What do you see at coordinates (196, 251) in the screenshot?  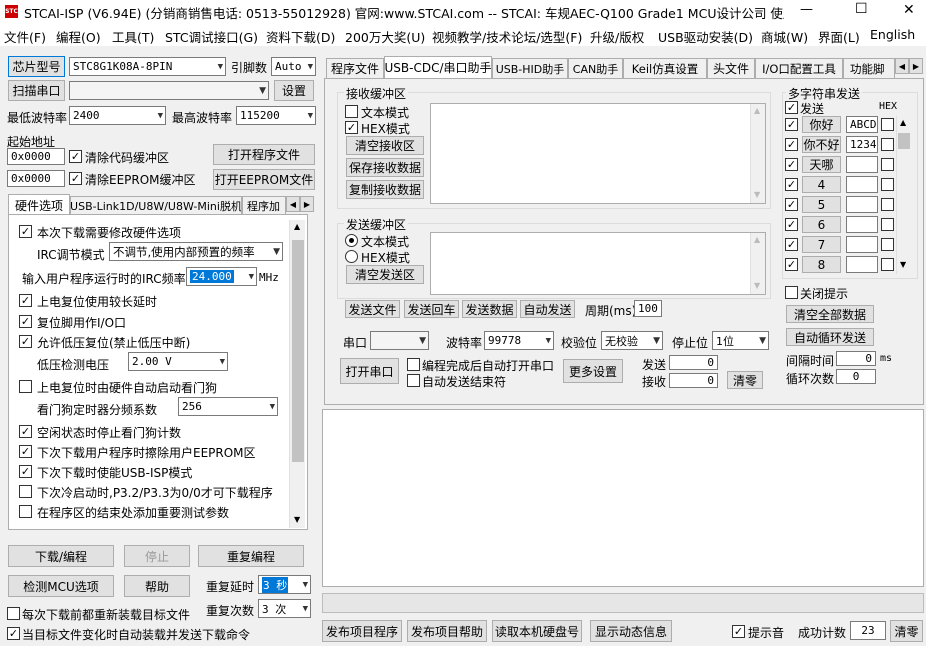 I see `irc-mode-select: 不调节,使用内部预置的频率 ▼` at bounding box center [196, 251].